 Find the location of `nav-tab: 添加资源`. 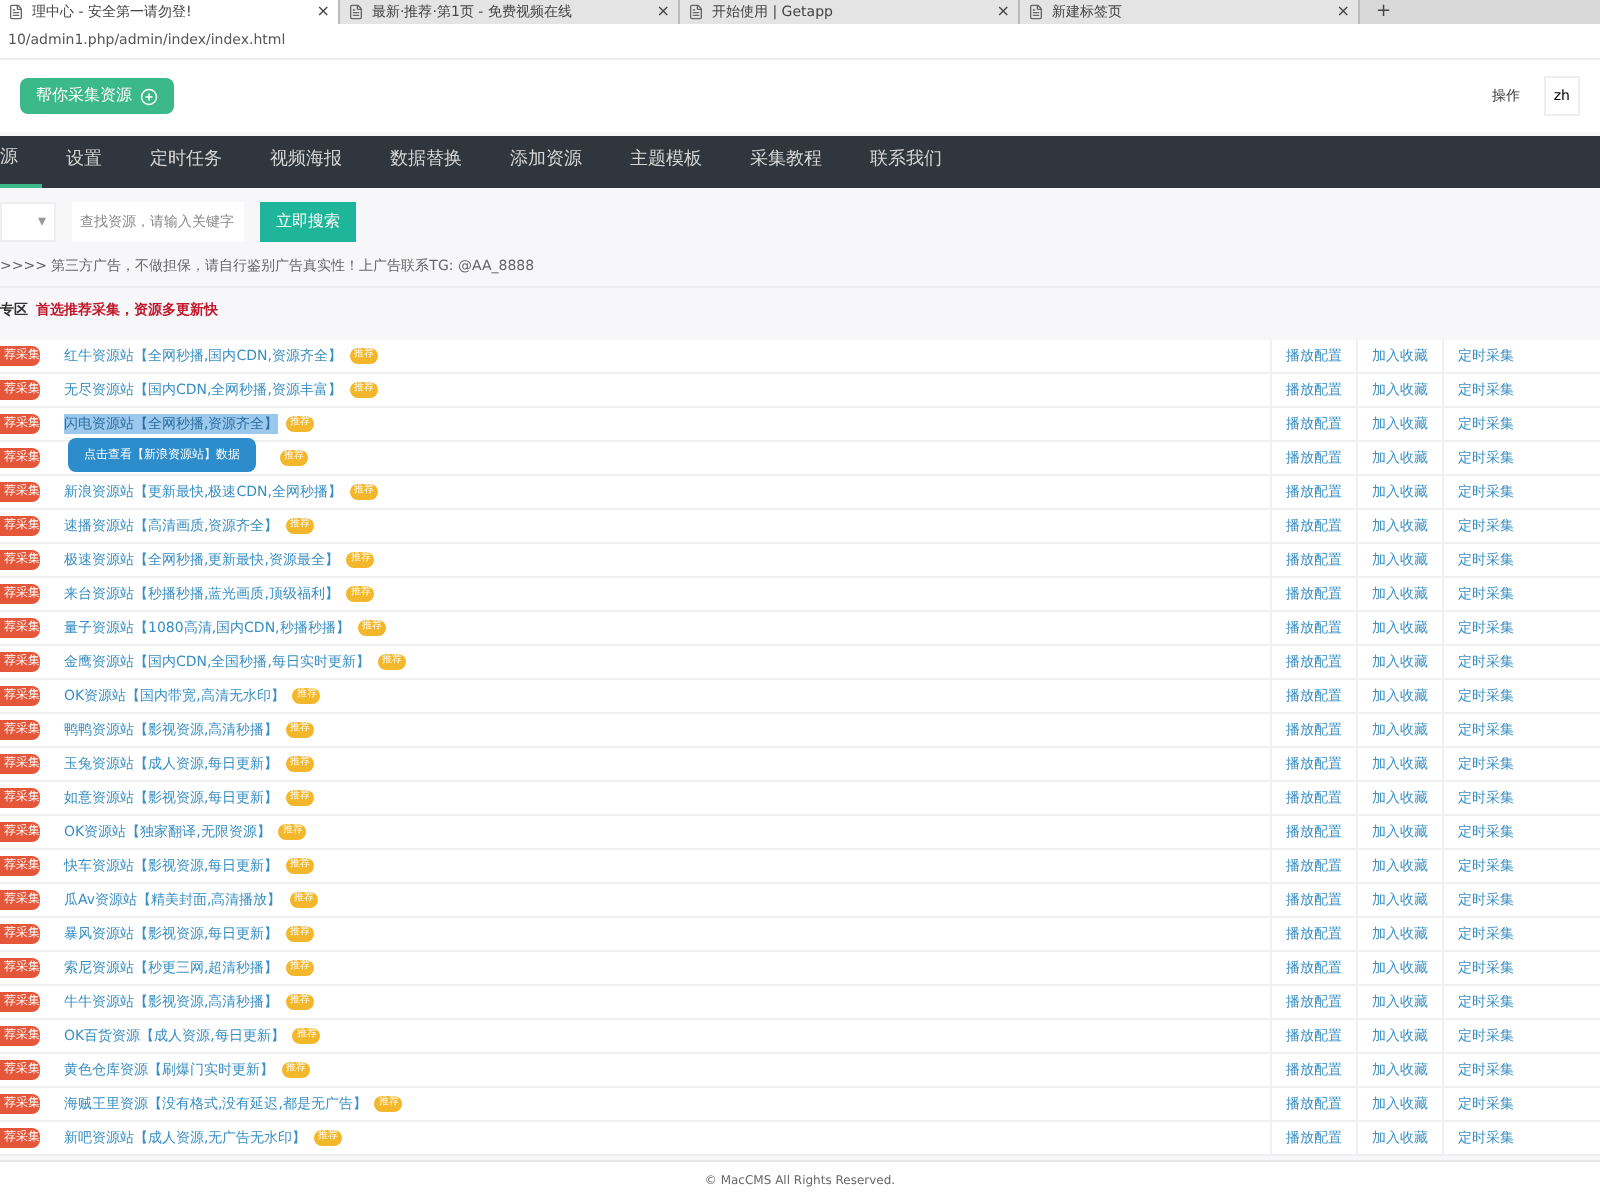

nav-tab: 添加资源 is located at coordinates (546, 162).